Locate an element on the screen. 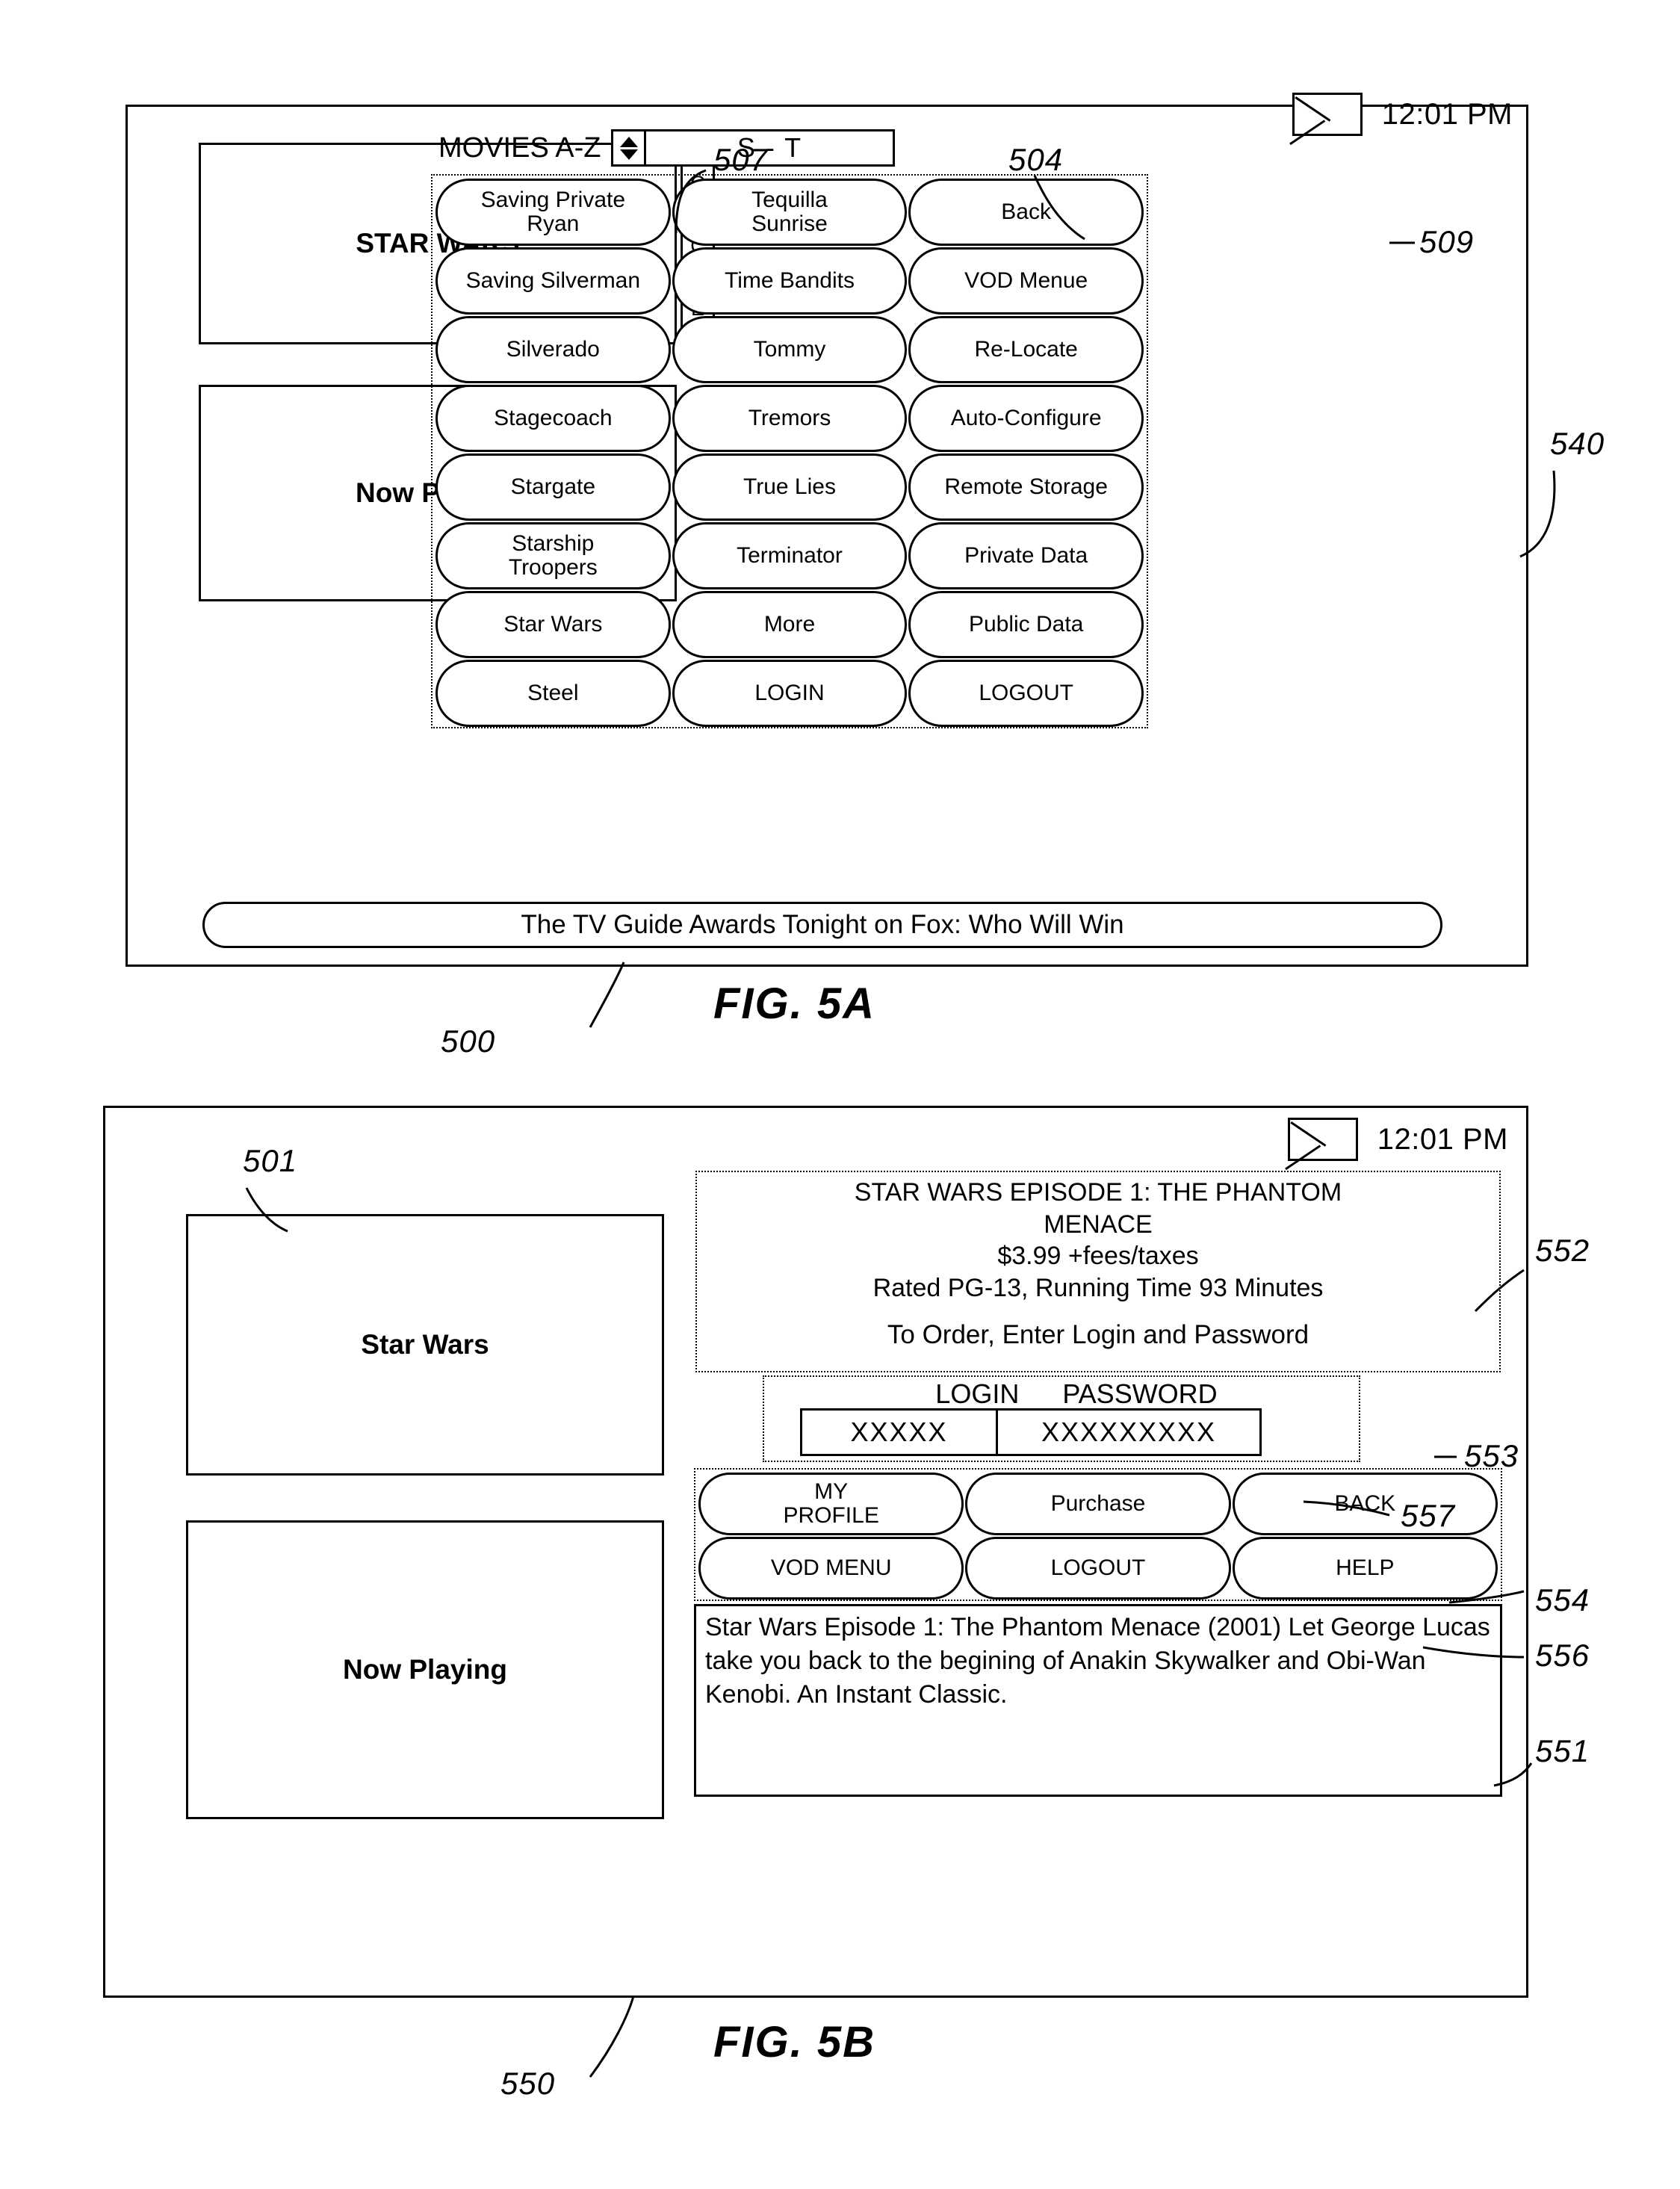 The width and height of the screenshot is (1680, 2189). figure-caption-5b: FIG. 5B is located at coordinates (794, 2042).